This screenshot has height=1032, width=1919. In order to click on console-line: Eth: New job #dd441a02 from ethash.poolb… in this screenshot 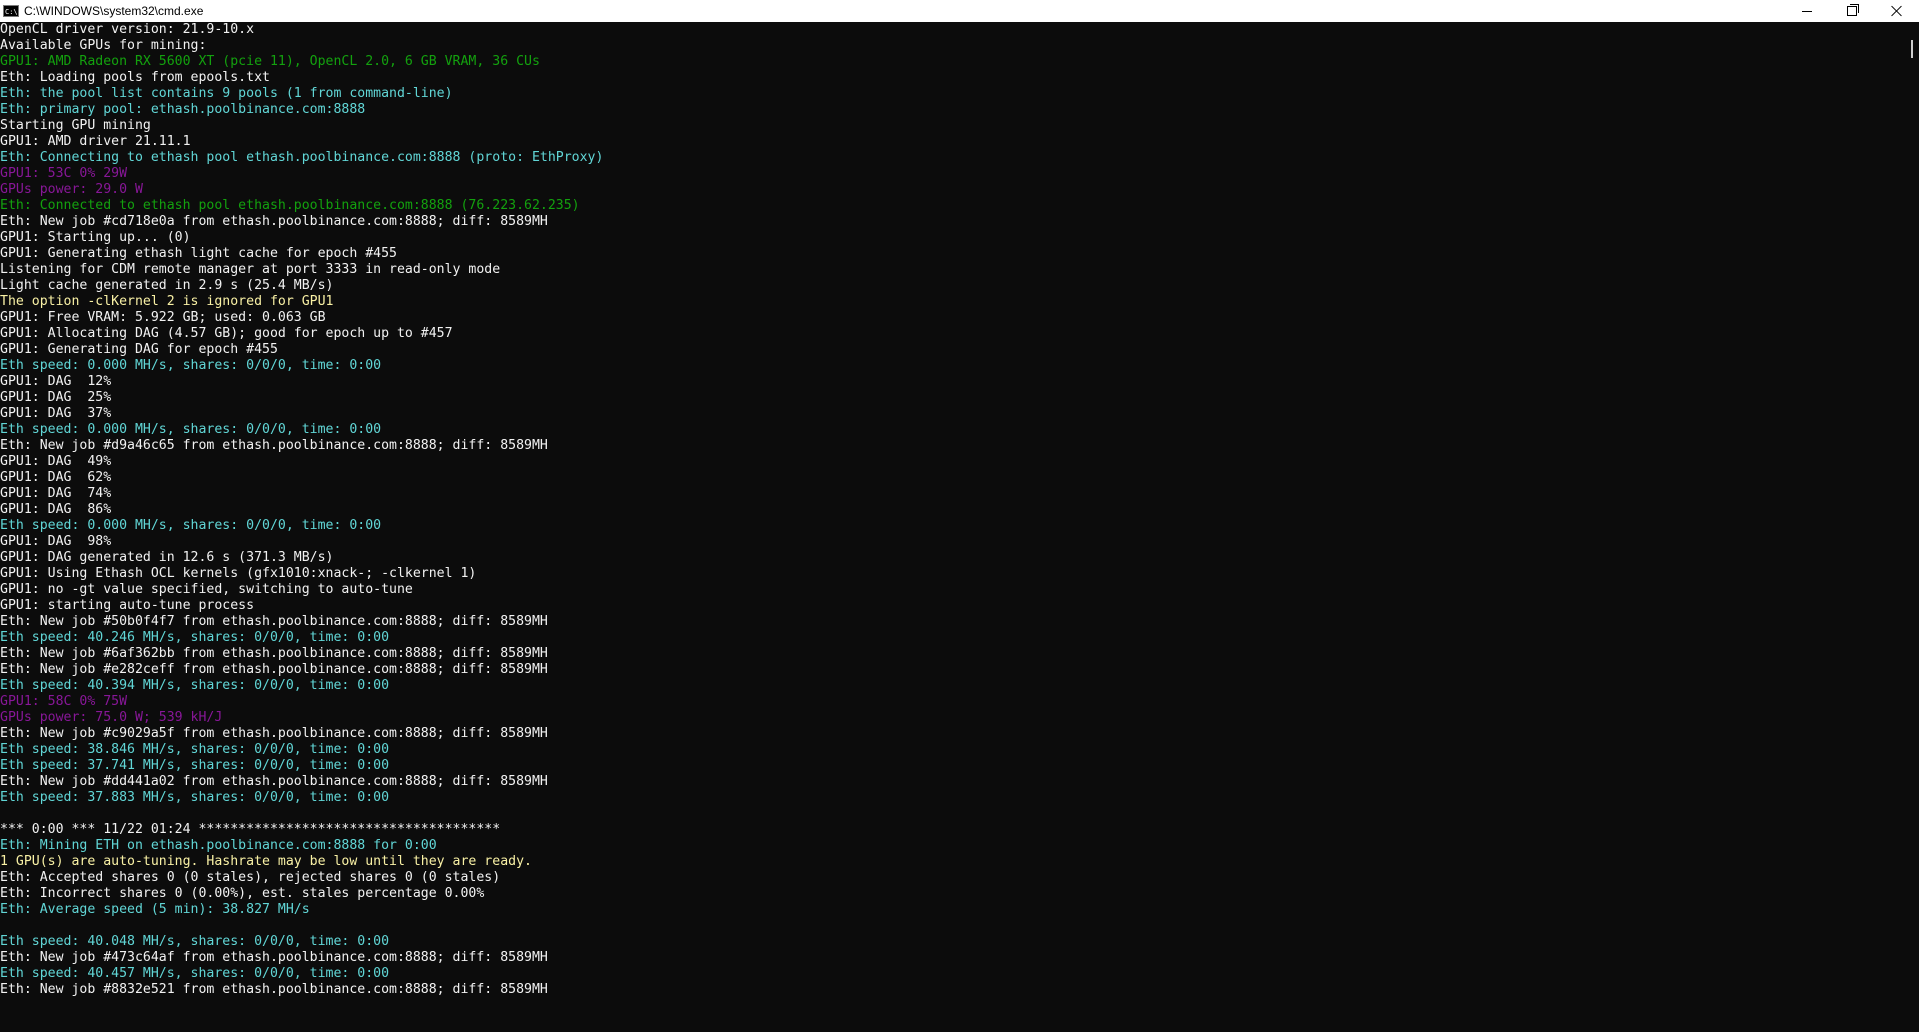, I will do `click(274, 781)`.